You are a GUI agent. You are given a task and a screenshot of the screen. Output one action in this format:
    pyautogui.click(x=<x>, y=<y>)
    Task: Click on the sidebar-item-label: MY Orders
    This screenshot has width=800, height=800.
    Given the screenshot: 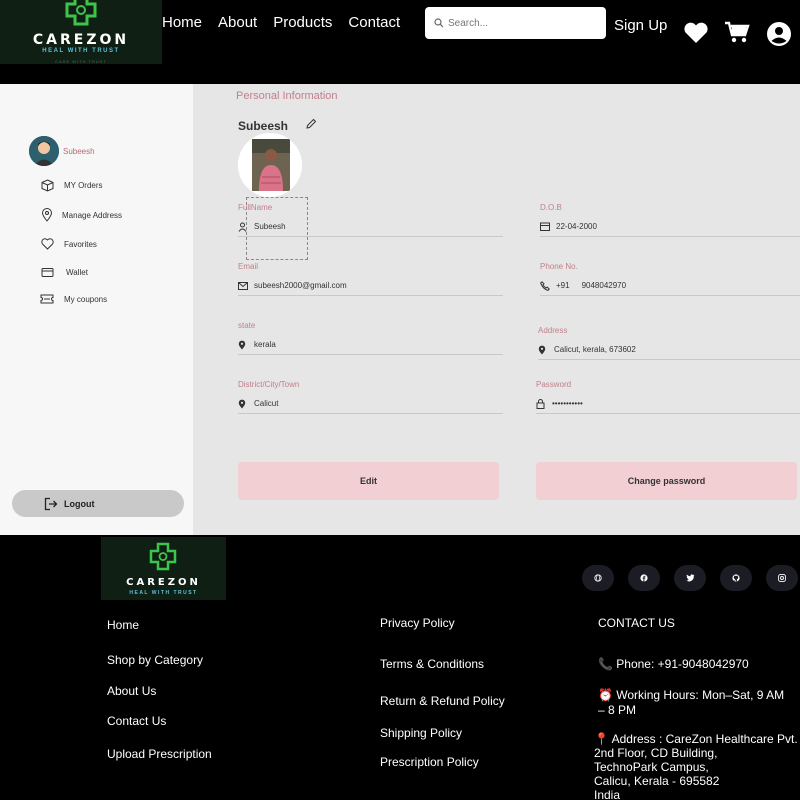 What is the action you would take?
    pyautogui.click(x=83, y=185)
    